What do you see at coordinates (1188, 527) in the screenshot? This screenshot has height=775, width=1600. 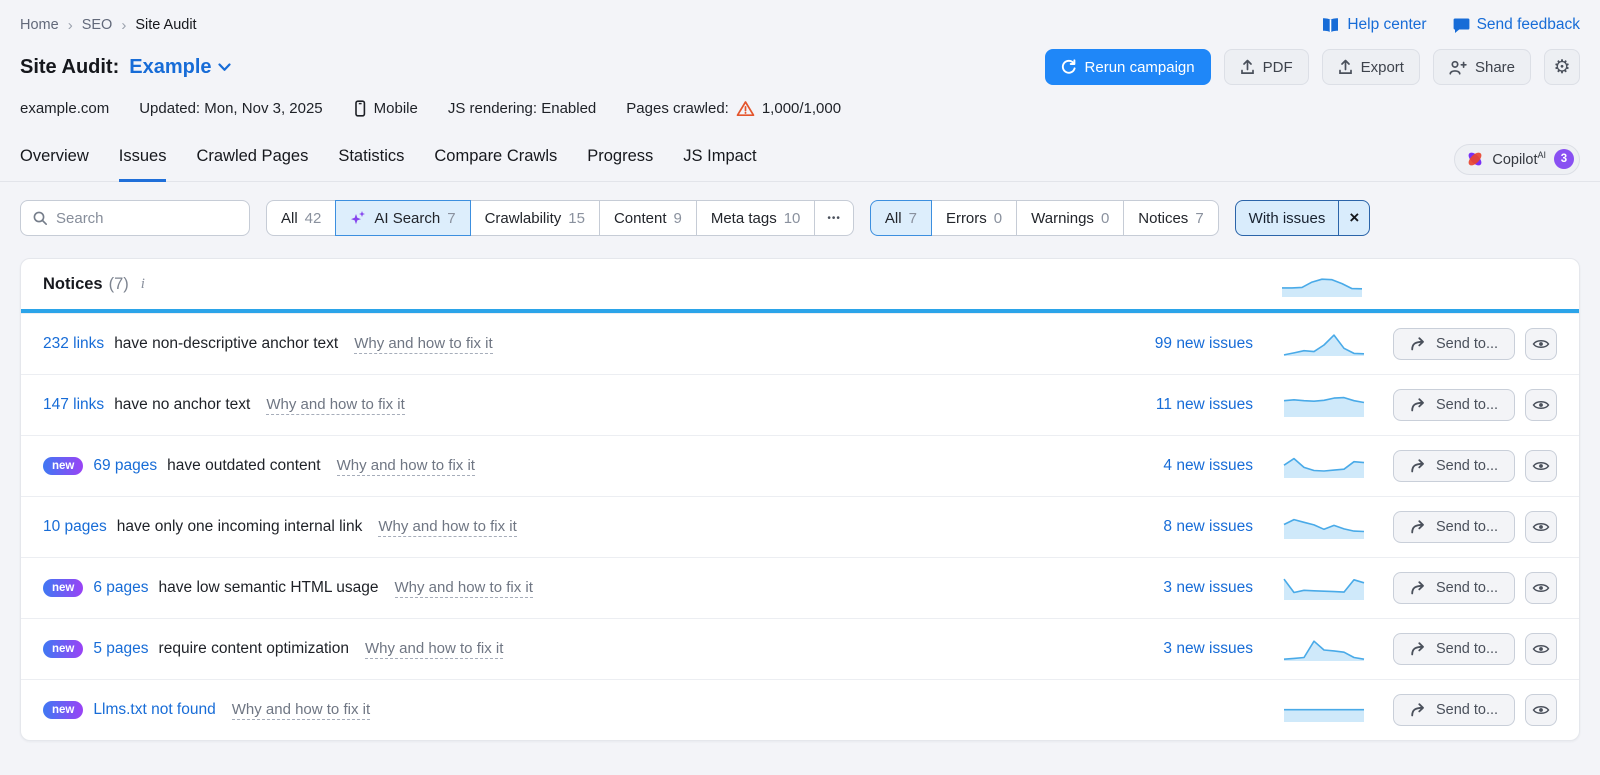 I see `new-issues-link: 8 new issues` at bounding box center [1188, 527].